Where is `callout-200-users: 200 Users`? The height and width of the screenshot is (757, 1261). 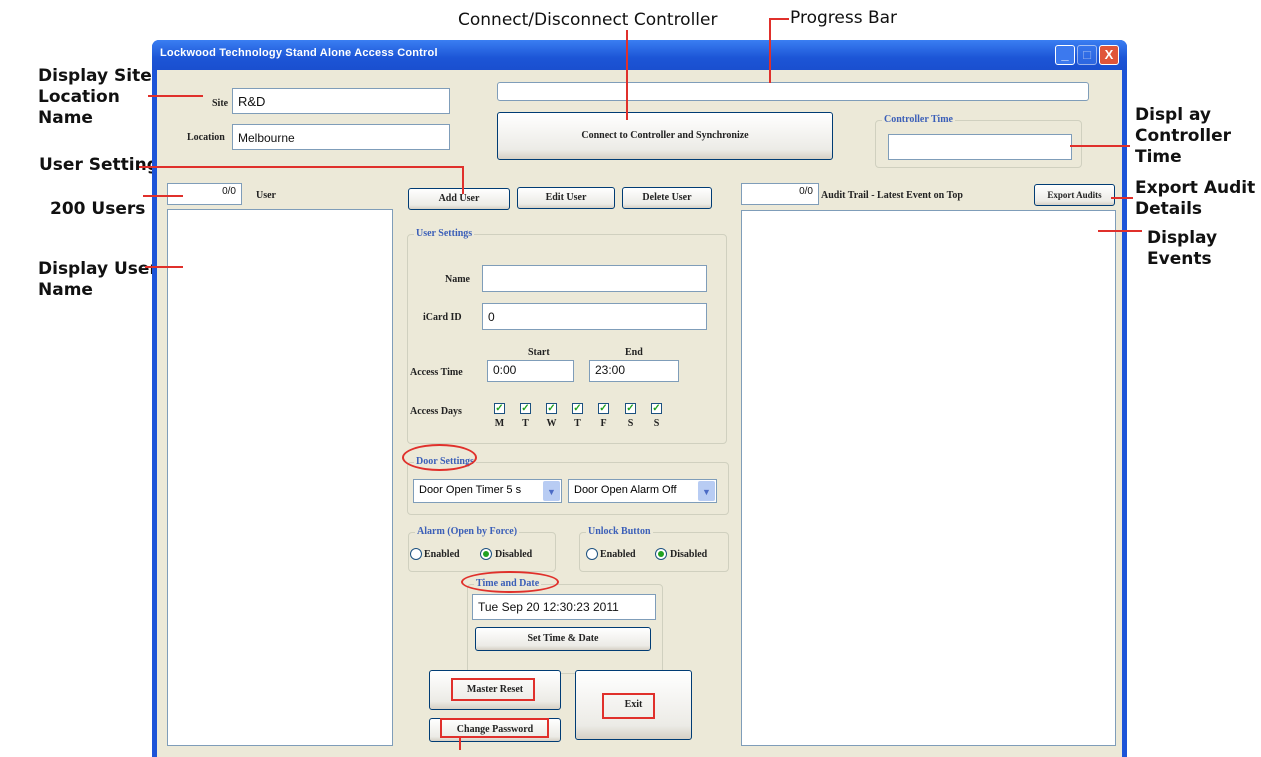 callout-200-users: 200 Users is located at coordinates (98, 209).